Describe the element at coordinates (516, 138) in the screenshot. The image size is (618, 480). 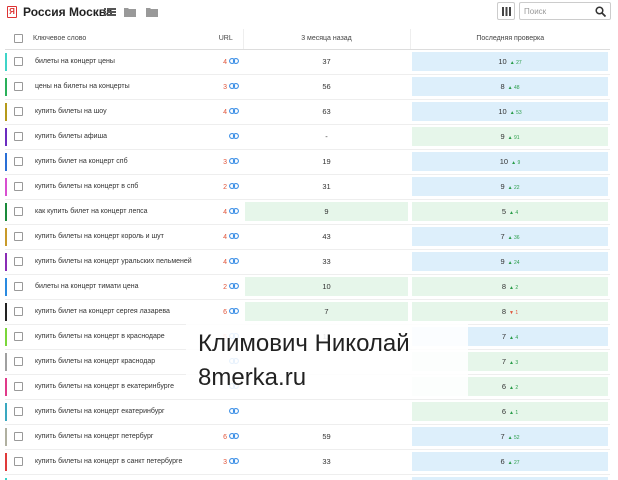
I see `position-delta-value: 91` at that location.